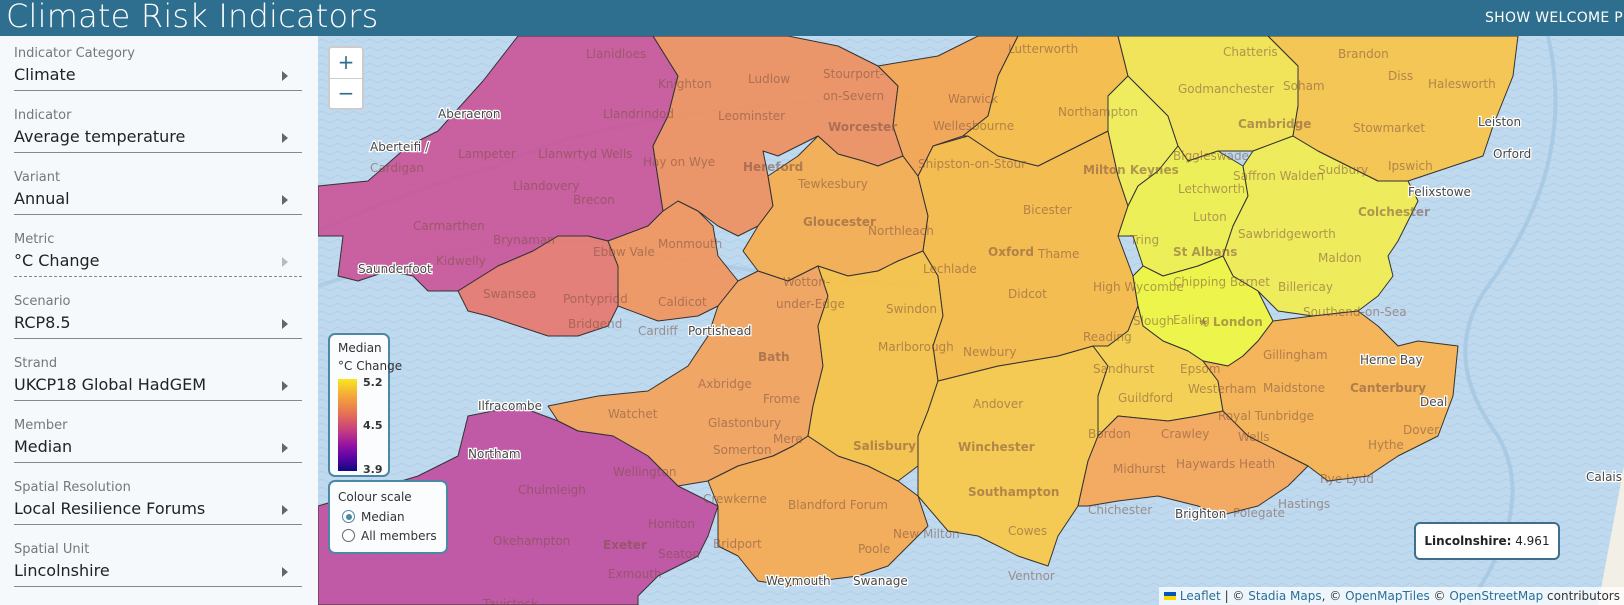  I want to click on place-label: Lutterworth, so click(1043, 49).